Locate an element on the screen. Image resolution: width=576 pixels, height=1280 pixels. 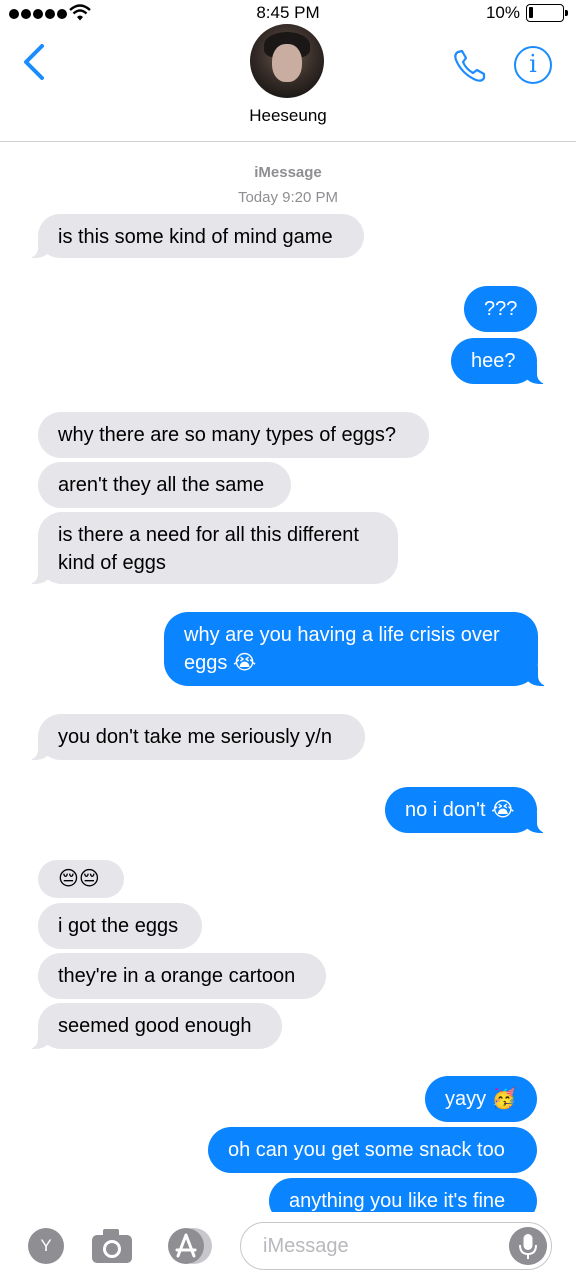
message-incoming: is this some kind of mind game is located at coordinates (196, 236).